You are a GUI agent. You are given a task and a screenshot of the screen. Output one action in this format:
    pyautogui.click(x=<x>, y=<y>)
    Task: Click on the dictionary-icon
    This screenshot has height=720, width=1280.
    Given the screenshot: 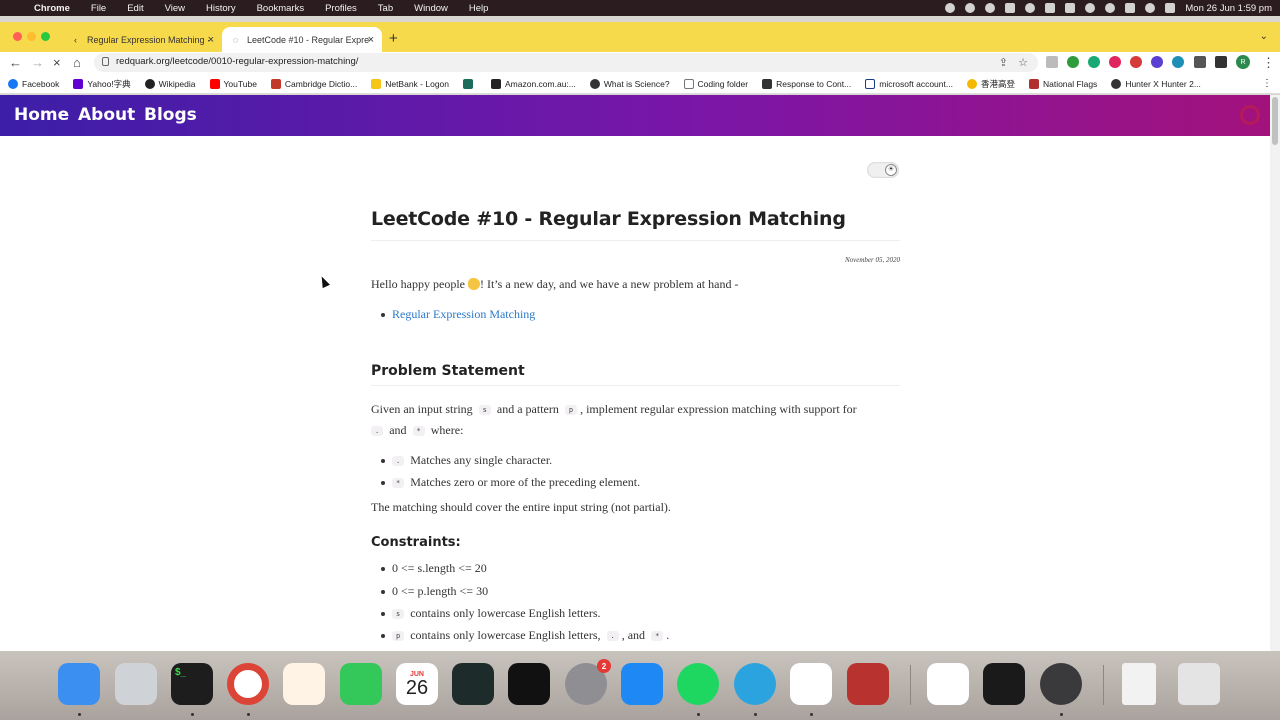 What is the action you would take?
    pyautogui.click(x=868, y=684)
    